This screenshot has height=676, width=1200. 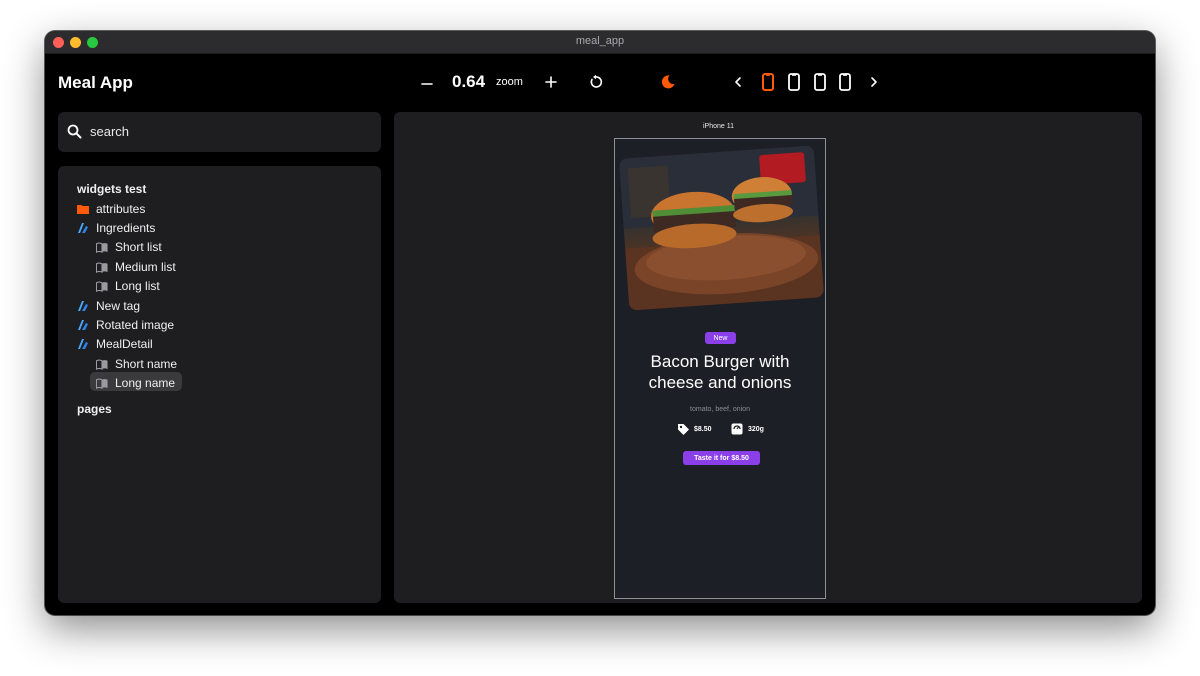 I want to click on folder-icon, so click(x=83, y=209).